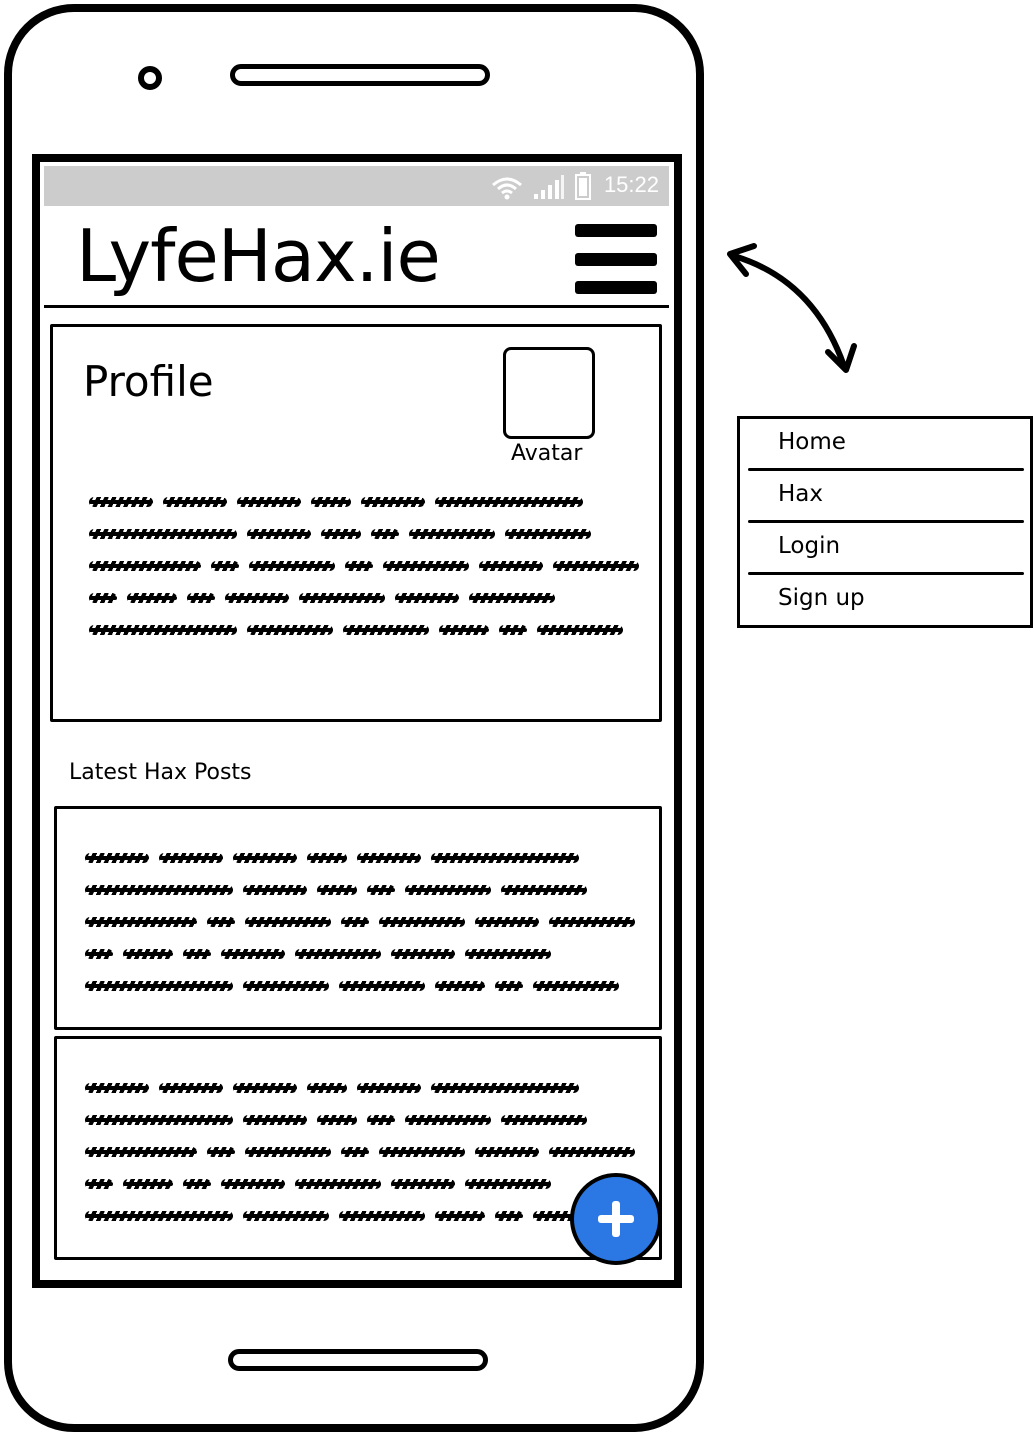  What do you see at coordinates (801, 494) in the screenshot?
I see `nav-item-label: Hax` at bounding box center [801, 494].